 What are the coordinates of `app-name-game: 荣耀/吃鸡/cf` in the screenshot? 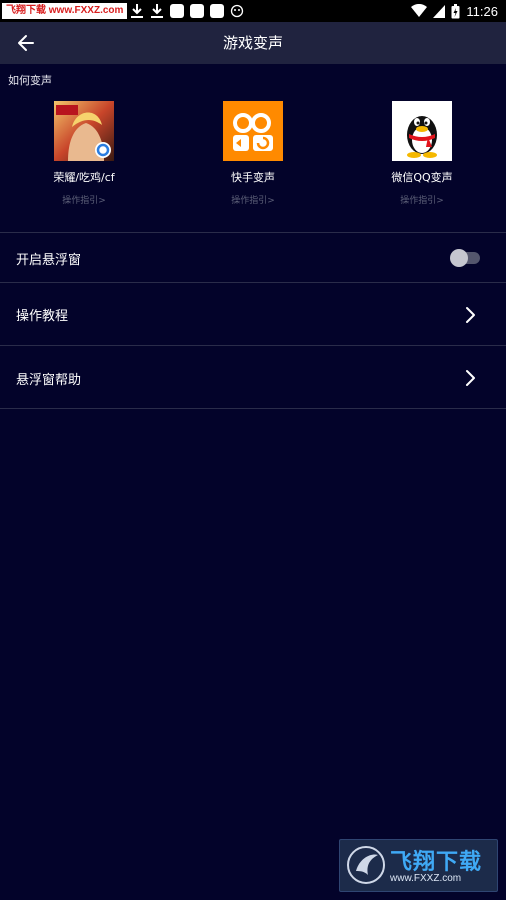 It's located at (84, 177).